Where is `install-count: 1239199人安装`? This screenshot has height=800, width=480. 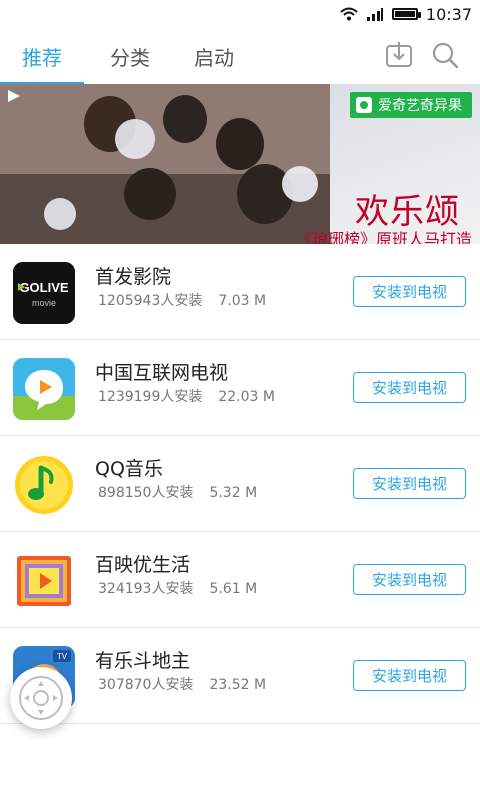 install-count: 1239199人安装 is located at coordinates (150, 397).